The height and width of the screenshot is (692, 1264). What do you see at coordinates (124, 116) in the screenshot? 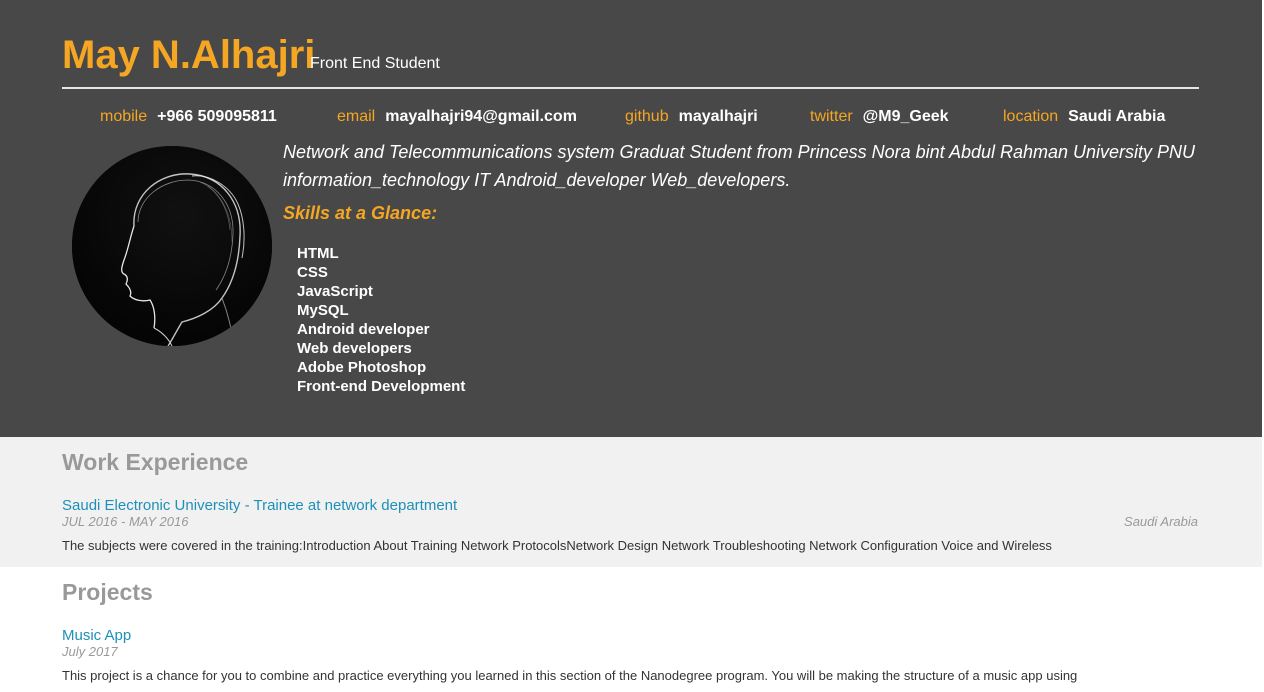
I see `contact-label: mobile` at bounding box center [124, 116].